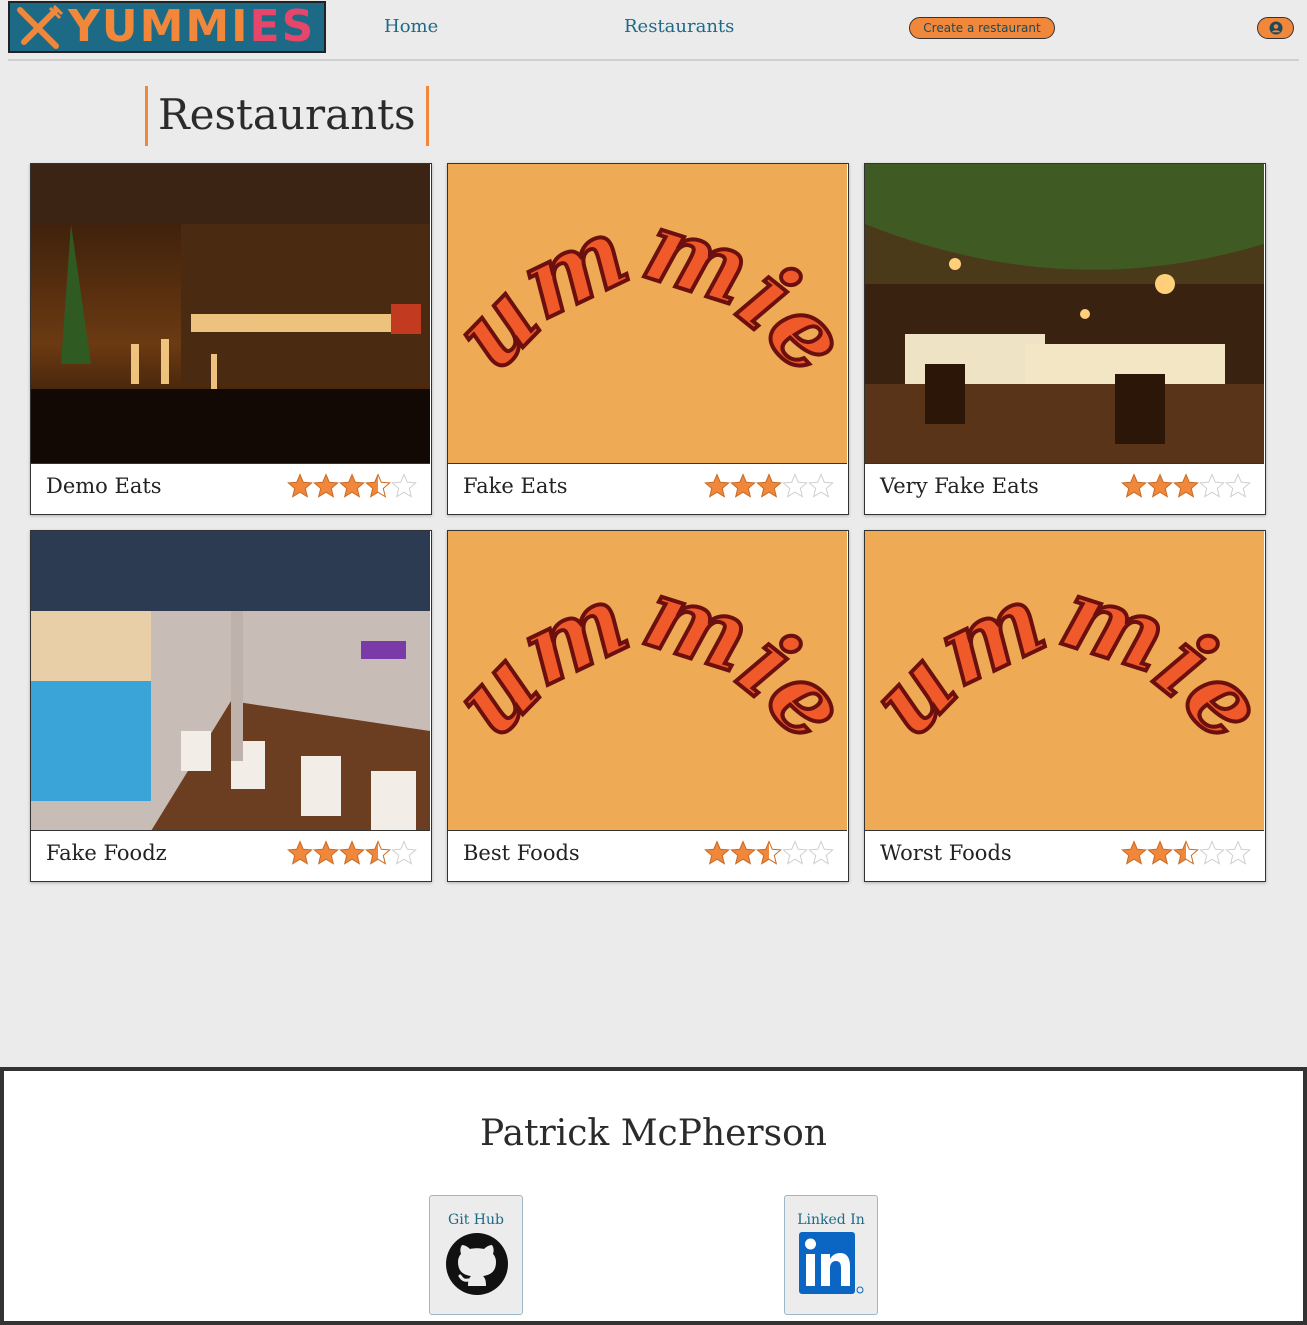 The image size is (1307, 1325). What do you see at coordinates (521, 853) in the screenshot?
I see `restaurant-name: Best Foods` at bounding box center [521, 853].